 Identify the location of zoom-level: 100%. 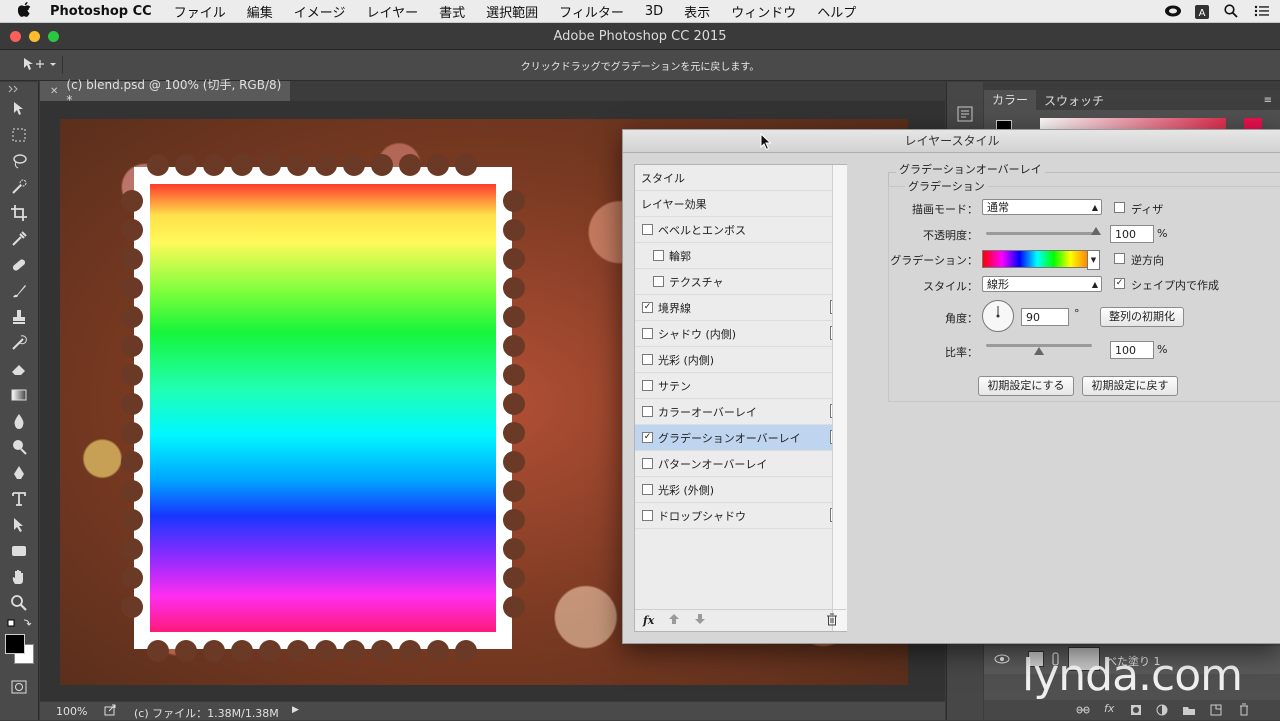
(71, 711).